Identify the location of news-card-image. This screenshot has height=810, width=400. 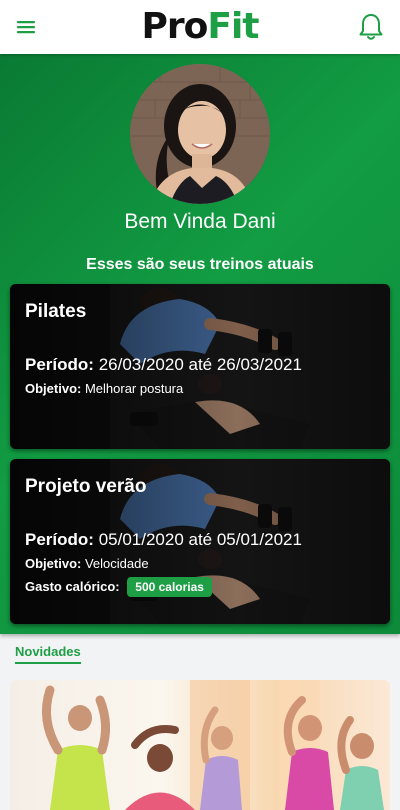
(212, 745).